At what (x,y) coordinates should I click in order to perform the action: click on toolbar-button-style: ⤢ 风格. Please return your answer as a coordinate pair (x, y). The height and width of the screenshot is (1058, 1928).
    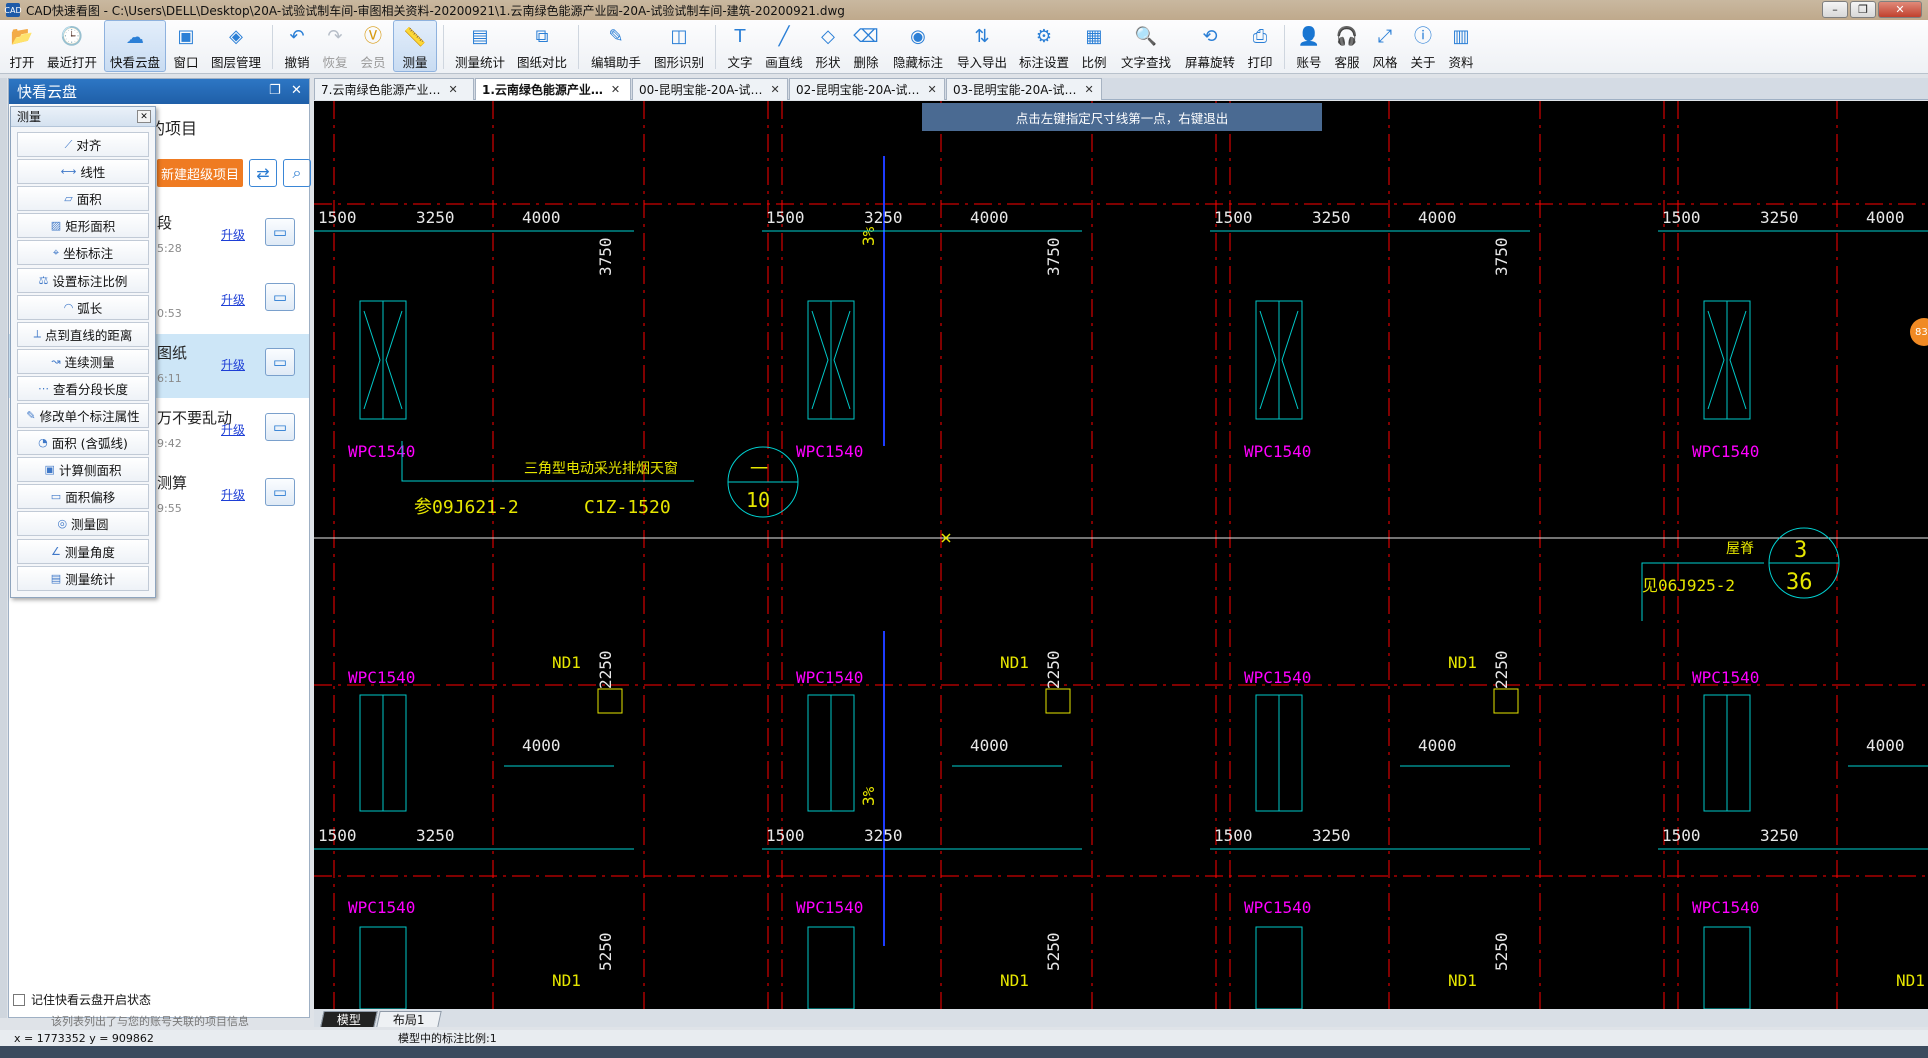
    Looking at the image, I should click on (1385, 46).